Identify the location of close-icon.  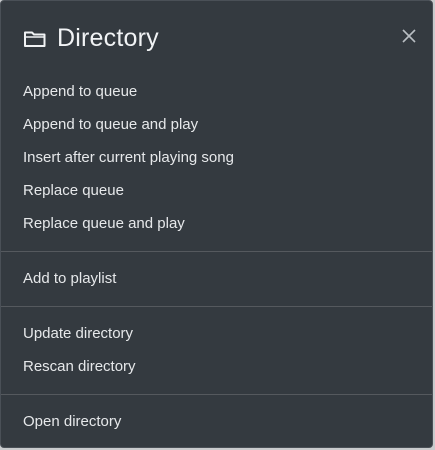
(409, 36).